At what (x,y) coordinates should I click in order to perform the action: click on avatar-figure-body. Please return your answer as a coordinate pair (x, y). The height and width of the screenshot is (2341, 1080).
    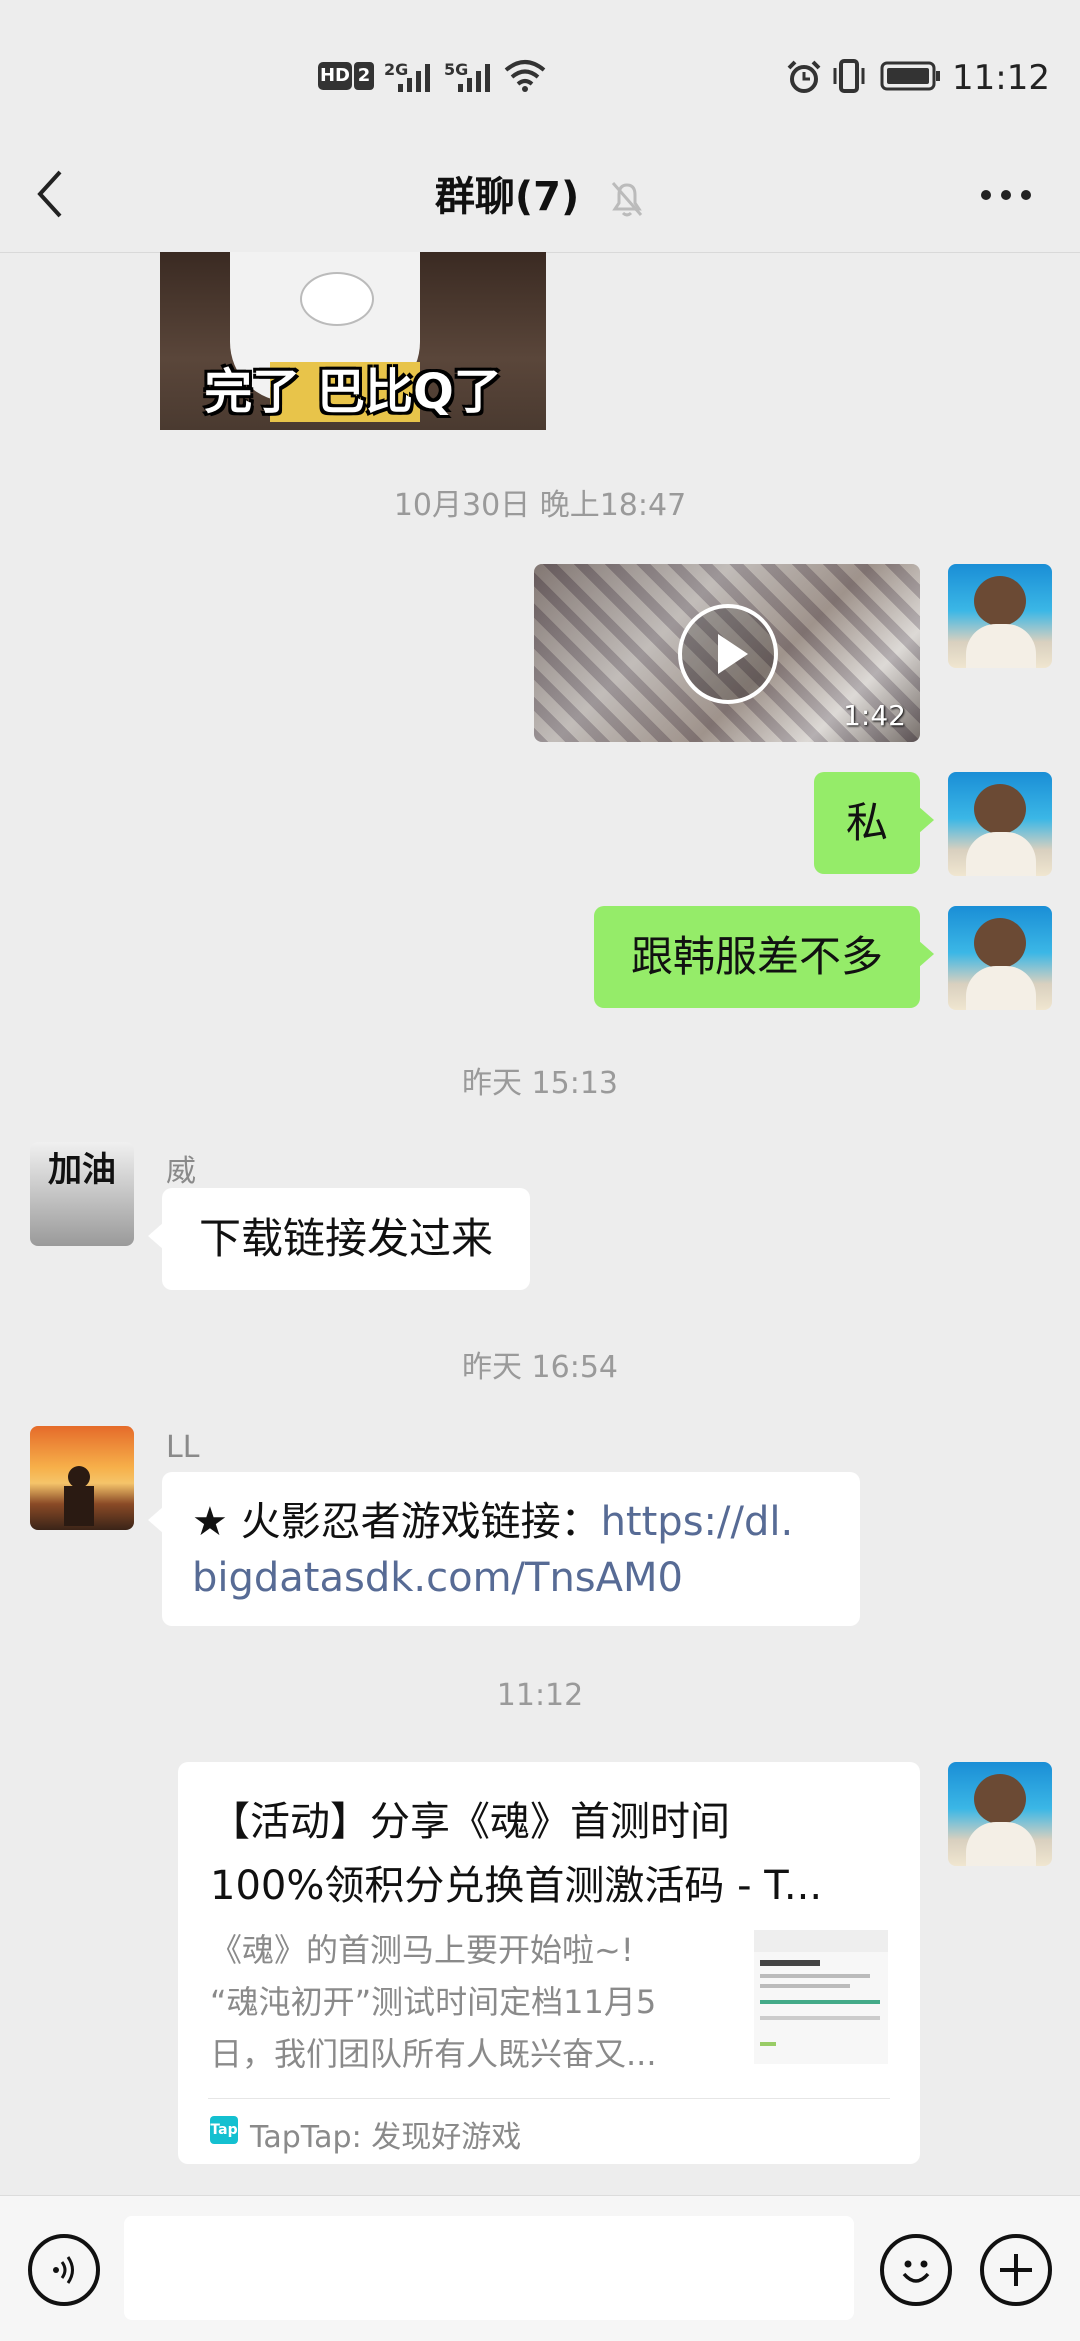
    Looking at the image, I should click on (79, 1506).